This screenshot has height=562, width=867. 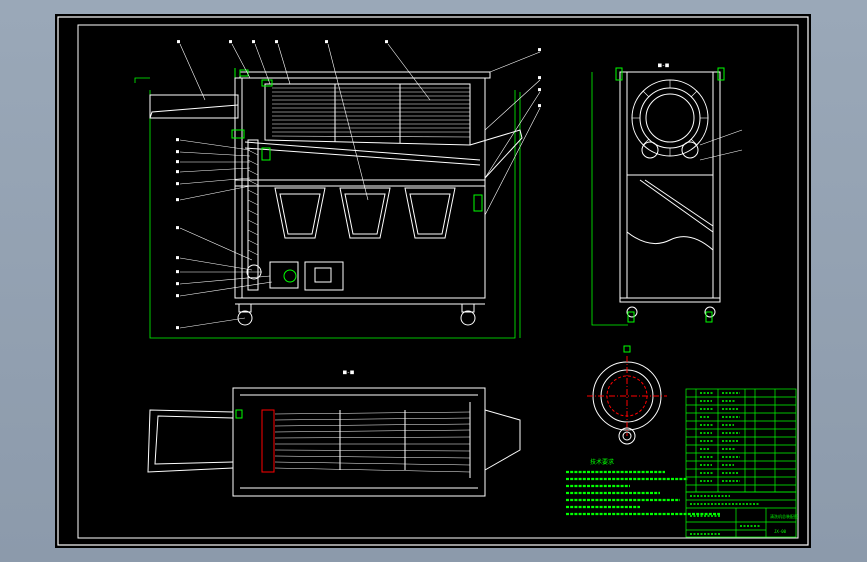 What do you see at coordinates (784, 516) in the screenshot?
I see `title-block-caption: 清洗机总装配图` at bounding box center [784, 516].